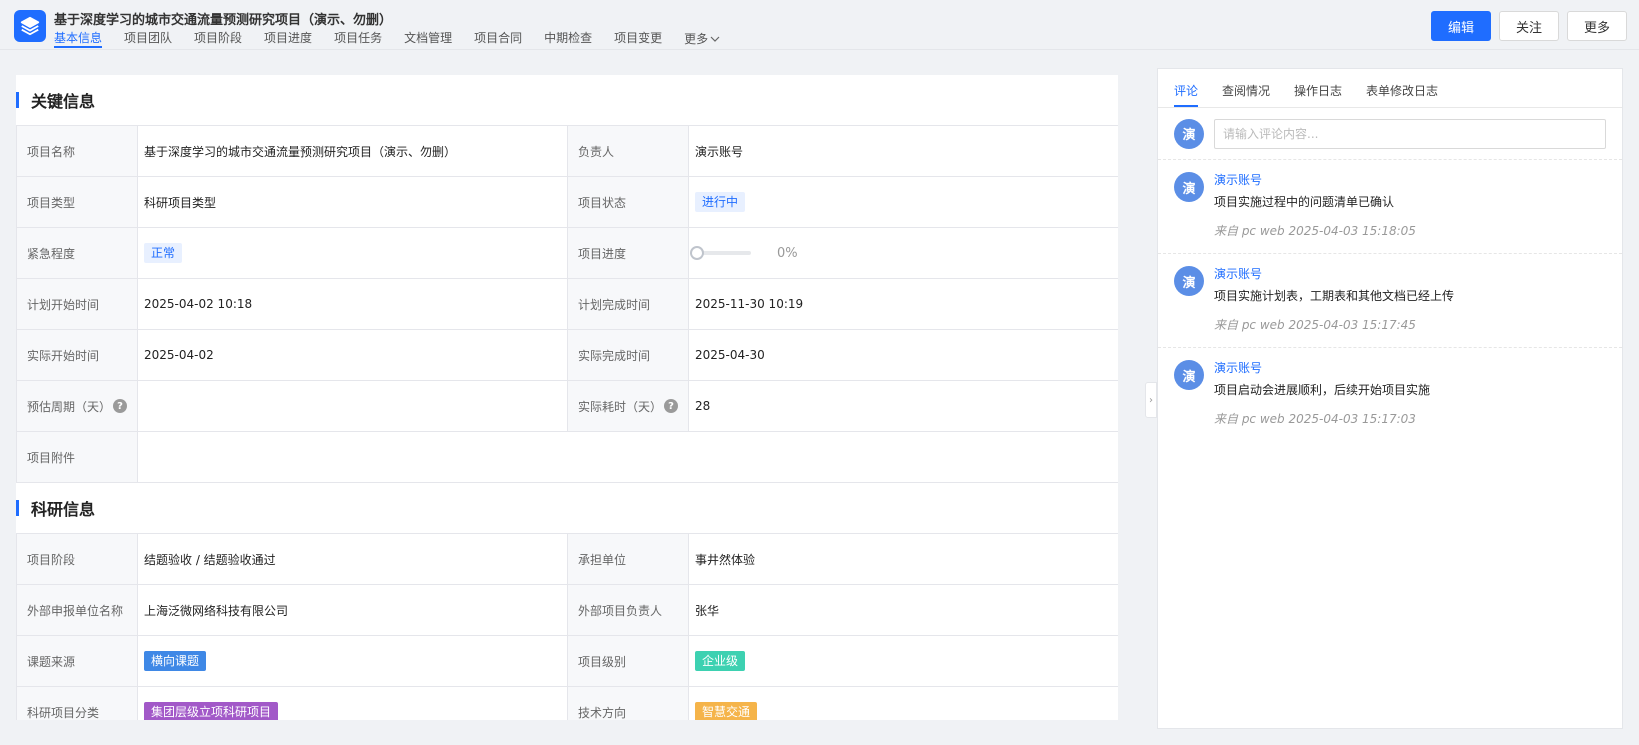 The height and width of the screenshot is (745, 1639). What do you see at coordinates (702, 39) in the screenshot?
I see `tab-more: 更多` at bounding box center [702, 39].